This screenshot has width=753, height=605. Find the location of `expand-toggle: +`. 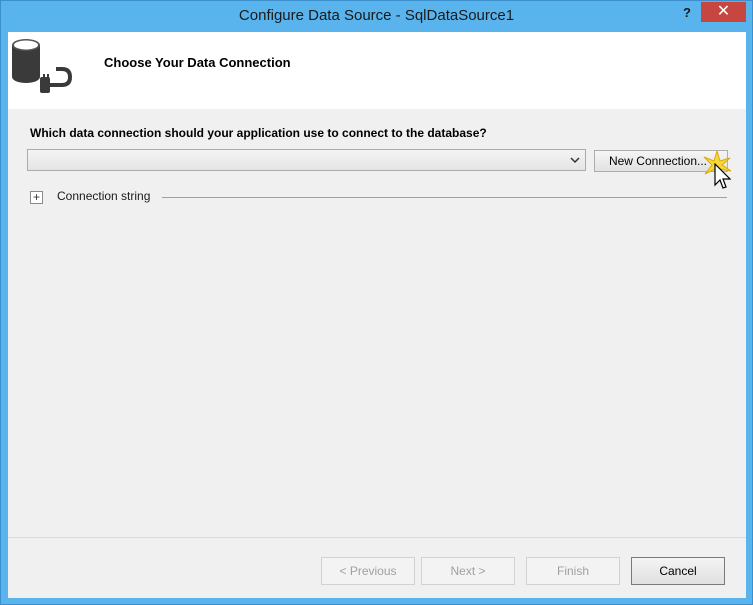

expand-toggle: + is located at coordinates (36, 197).